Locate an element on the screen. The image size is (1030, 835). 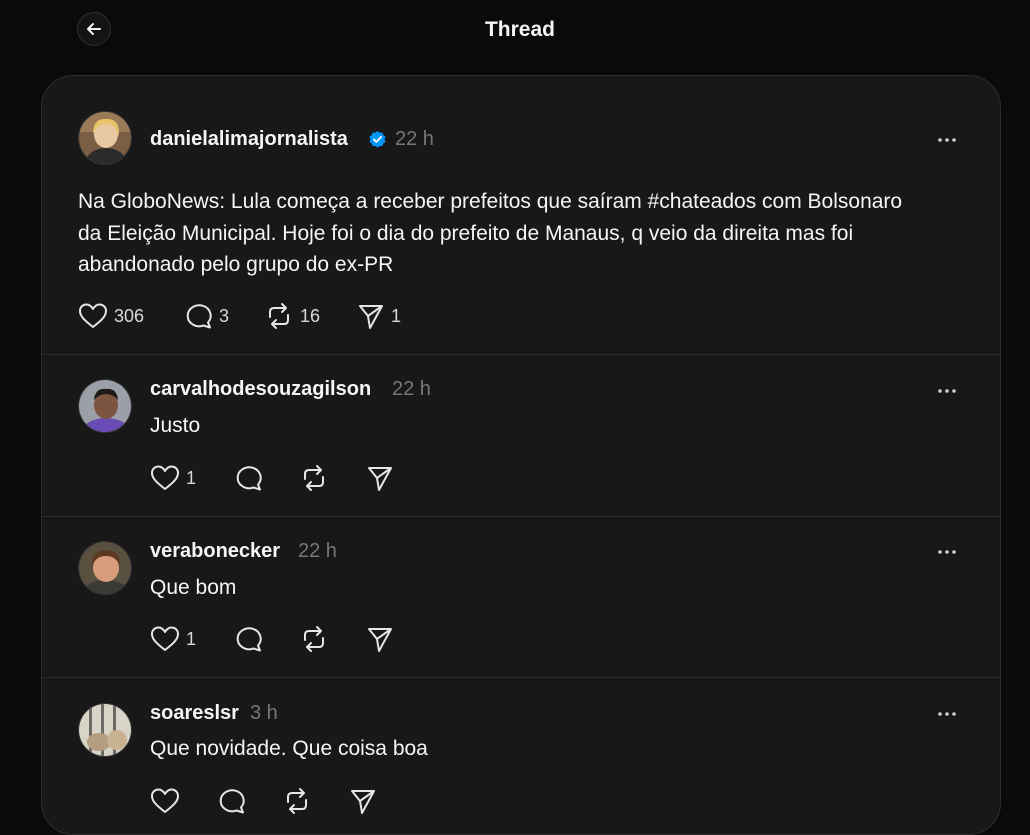
top-bar: Thread is located at coordinates (515, 31).